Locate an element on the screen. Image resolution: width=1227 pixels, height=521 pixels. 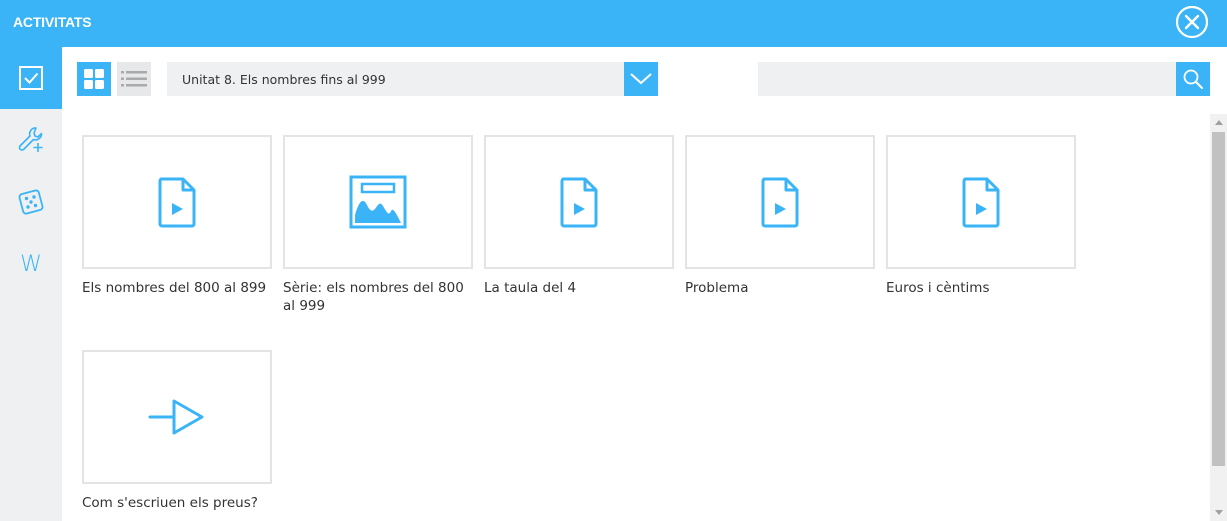
activity-card: Els nombres del 800 al 899 is located at coordinates (177, 216).